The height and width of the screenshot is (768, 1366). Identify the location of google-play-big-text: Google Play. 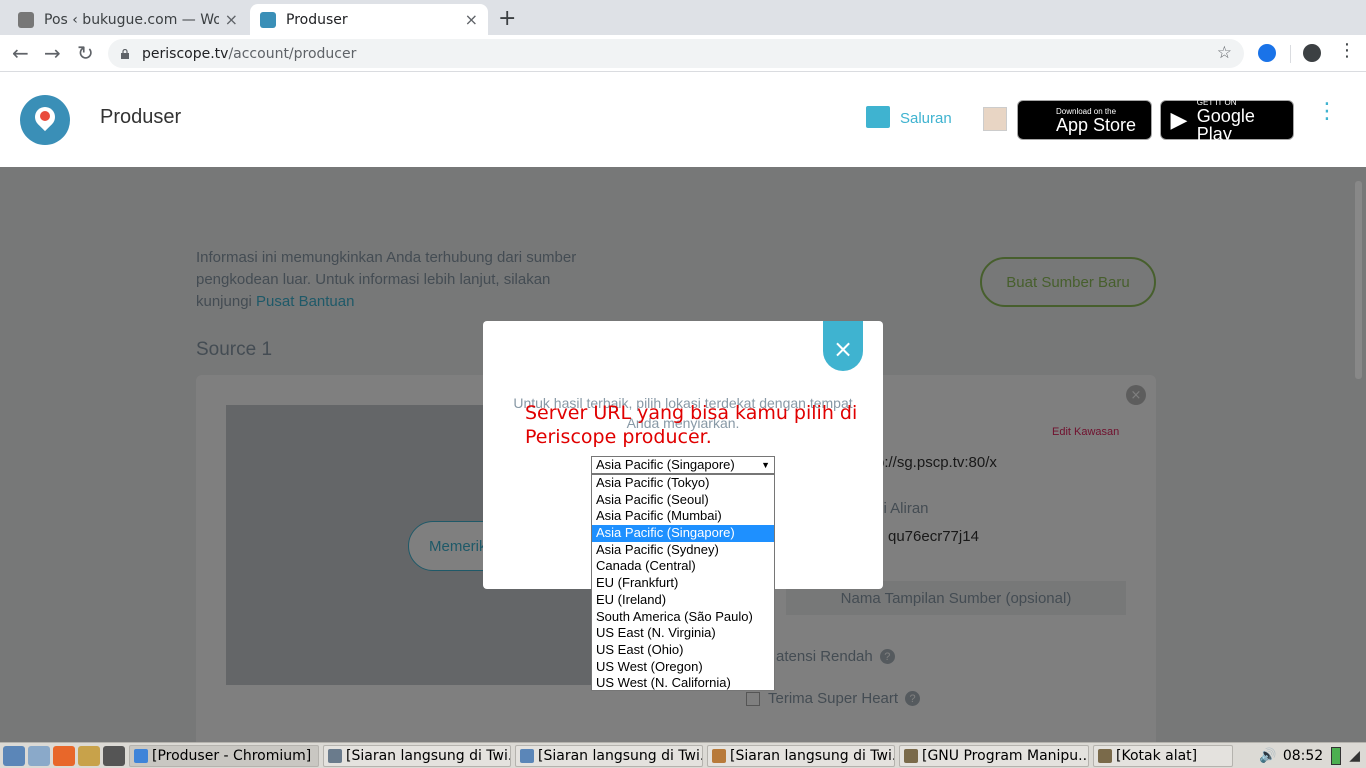
(1225, 124).